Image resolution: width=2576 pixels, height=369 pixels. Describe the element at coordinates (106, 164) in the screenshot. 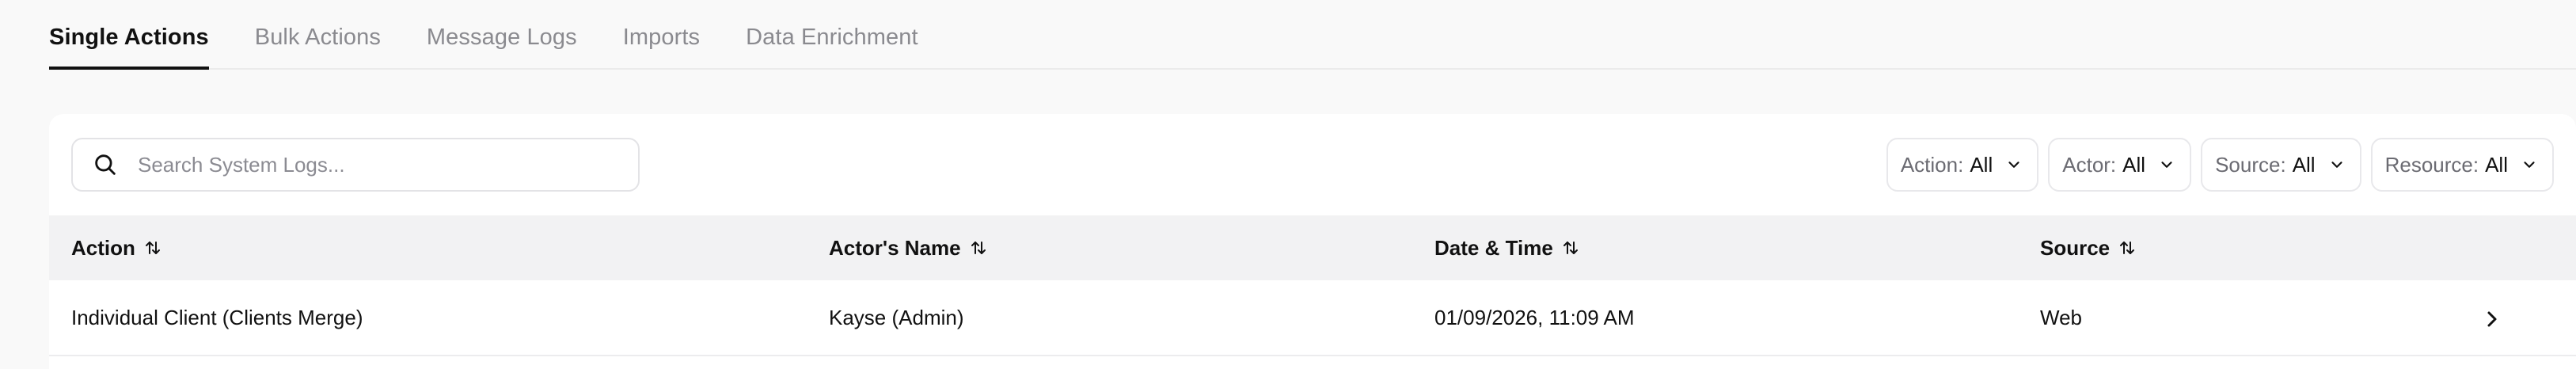

I see `search-icon` at that location.